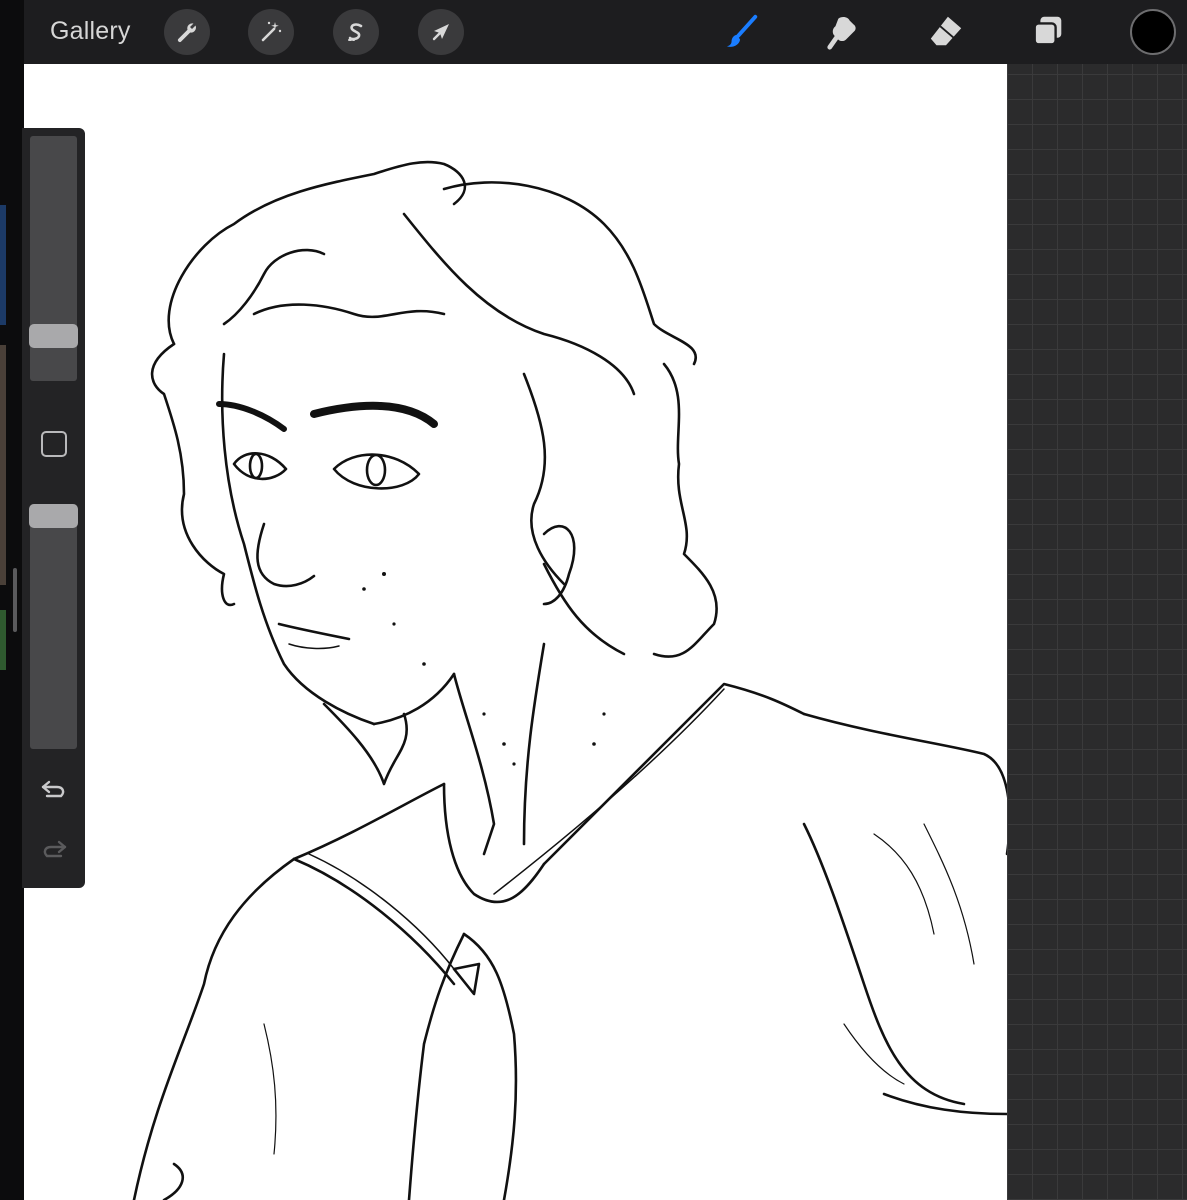 The width and height of the screenshot is (1187, 1200). Describe the element at coordinates (414, 699) in the screenshot. I see `face-outline` at that location.